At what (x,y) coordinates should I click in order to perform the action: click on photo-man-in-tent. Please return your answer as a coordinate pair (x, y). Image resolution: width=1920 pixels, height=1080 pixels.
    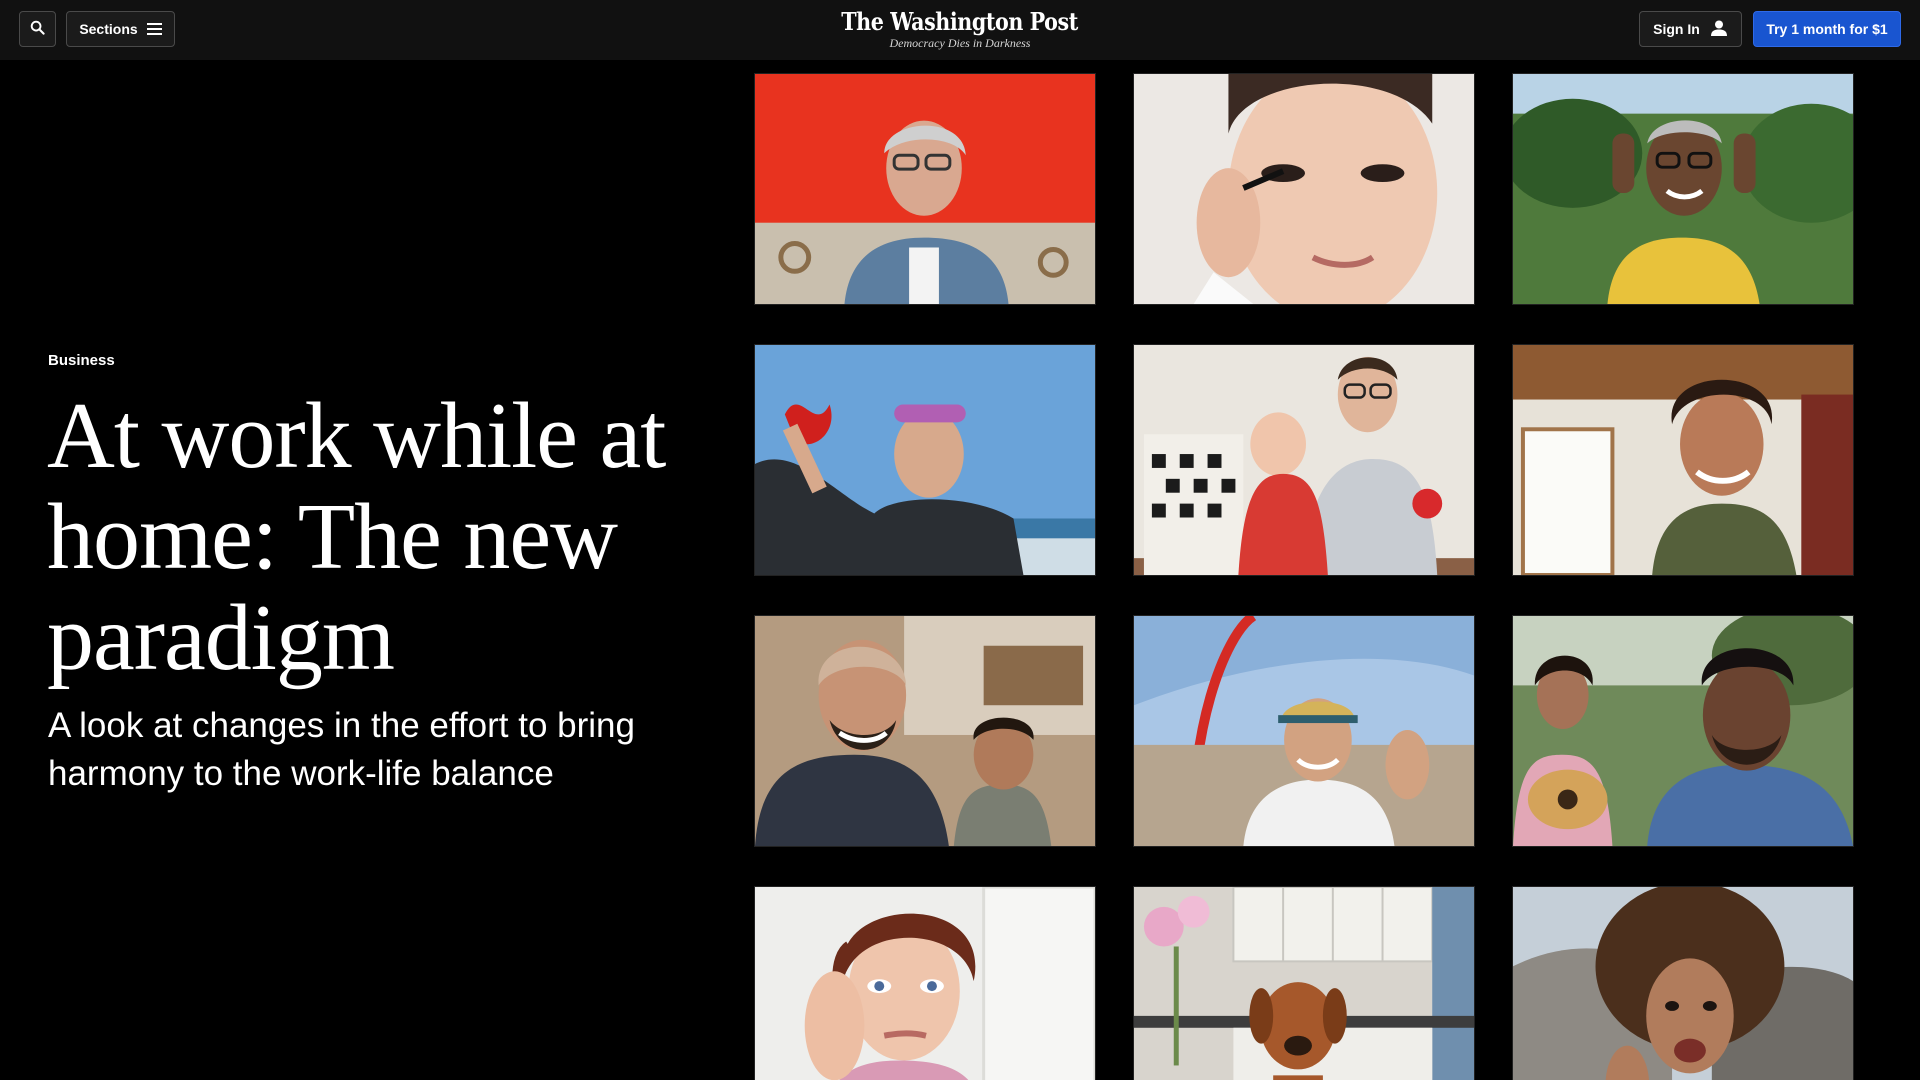
    Looking at the image, I should click on (1304, 731).